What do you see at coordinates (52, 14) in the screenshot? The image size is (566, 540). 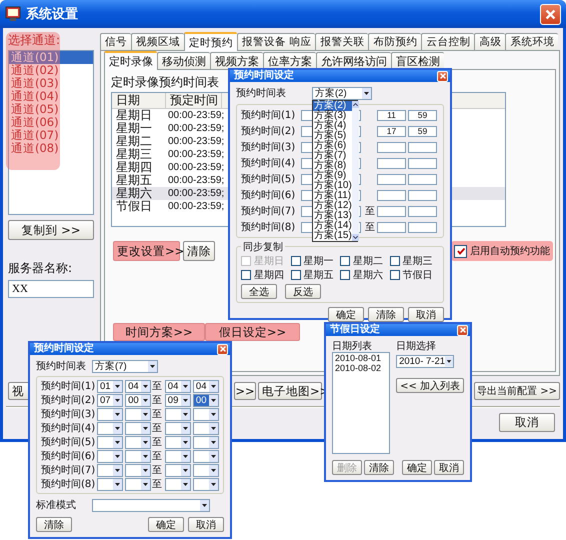 I see `window-title: 系统设置` at bounding box center [52, 14].